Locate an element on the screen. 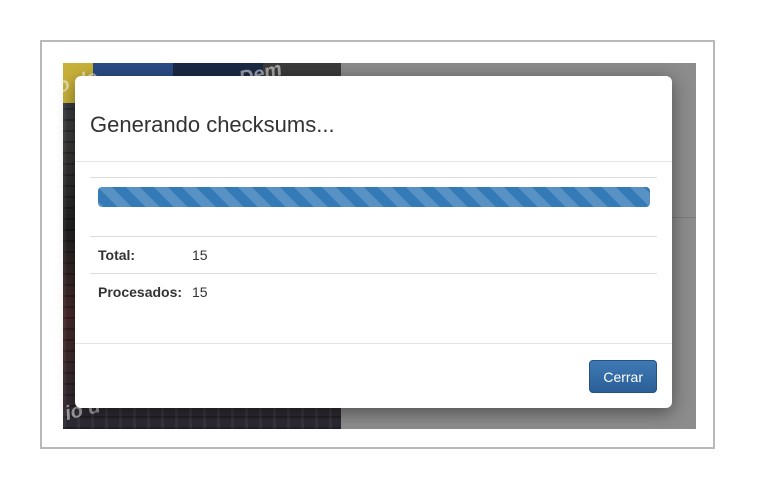 This screenshot has height=492, width=759. dialog-footer: Cerrar is located at coordinates (373, 376).